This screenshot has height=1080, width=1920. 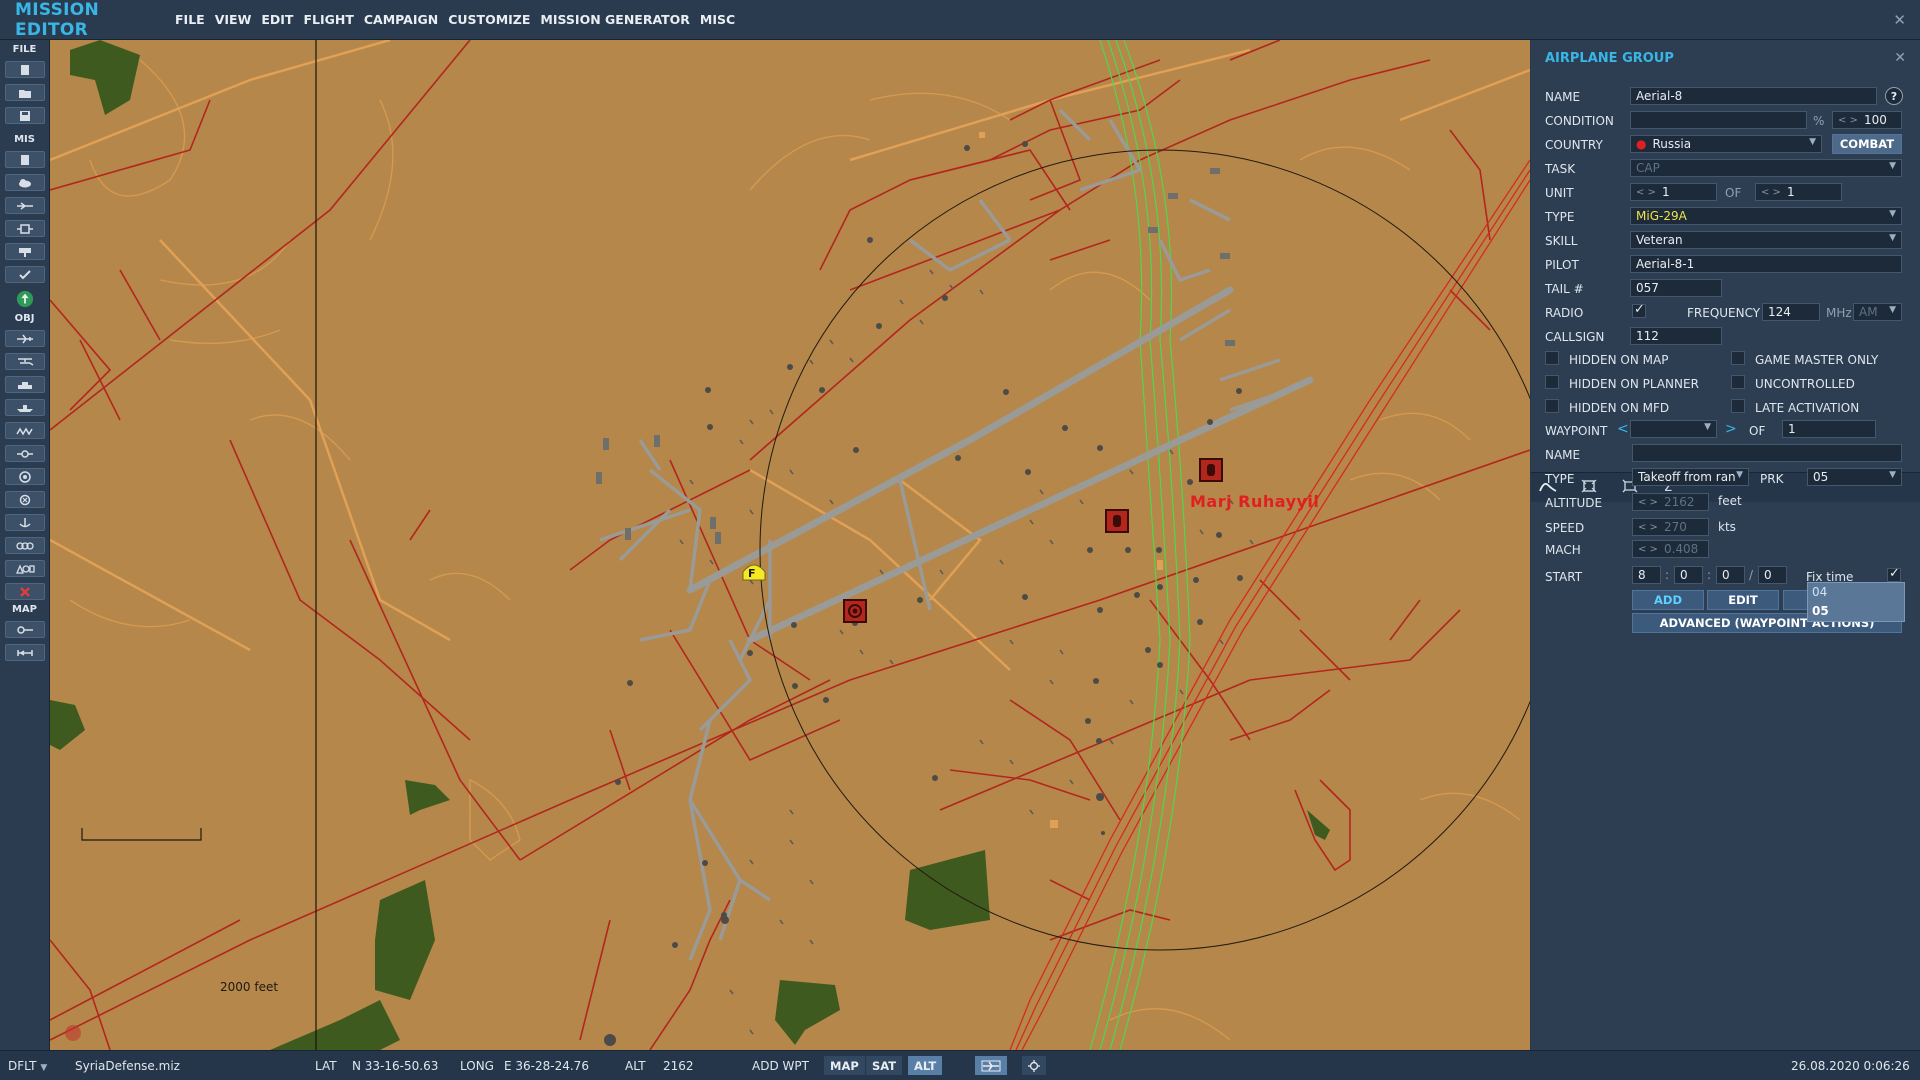 What do you see at coordinates (1867, 144) in the screenshot?
I see `combat-button: COMBAT` at bounding box center [1867, 144].